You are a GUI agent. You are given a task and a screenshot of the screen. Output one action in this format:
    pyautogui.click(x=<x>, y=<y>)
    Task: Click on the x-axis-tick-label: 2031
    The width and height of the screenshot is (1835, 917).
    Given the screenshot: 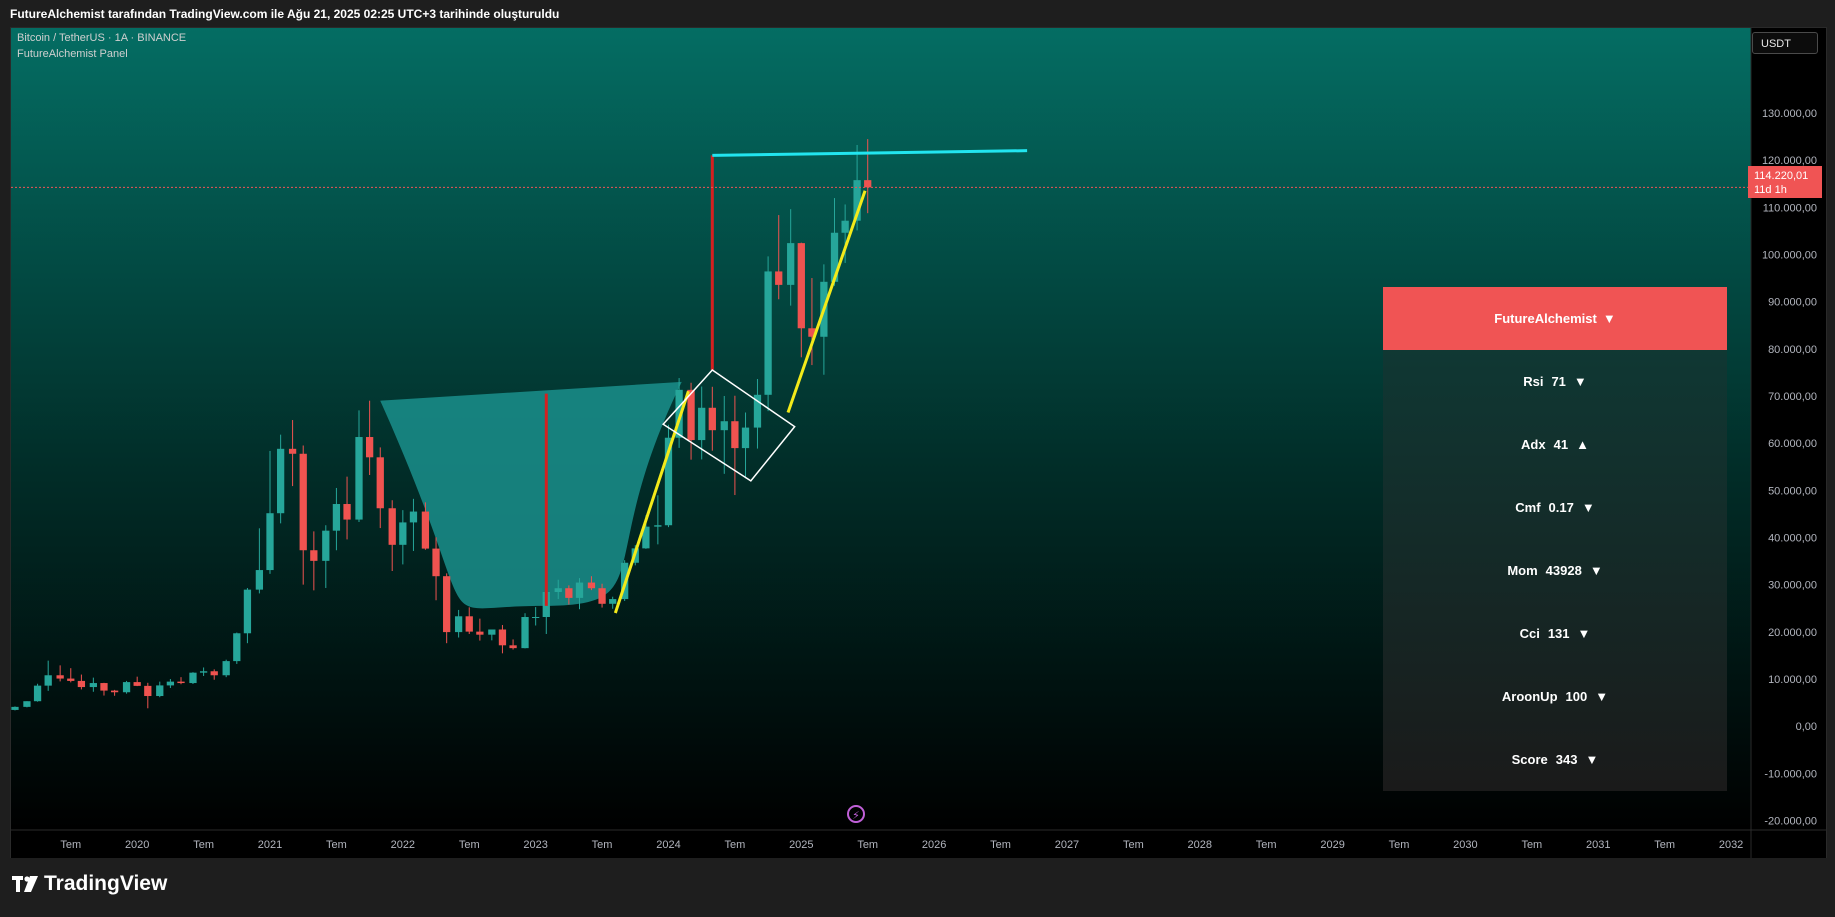 What is the action you would take?
    pyautogui.click(x=1598, y=845)
    